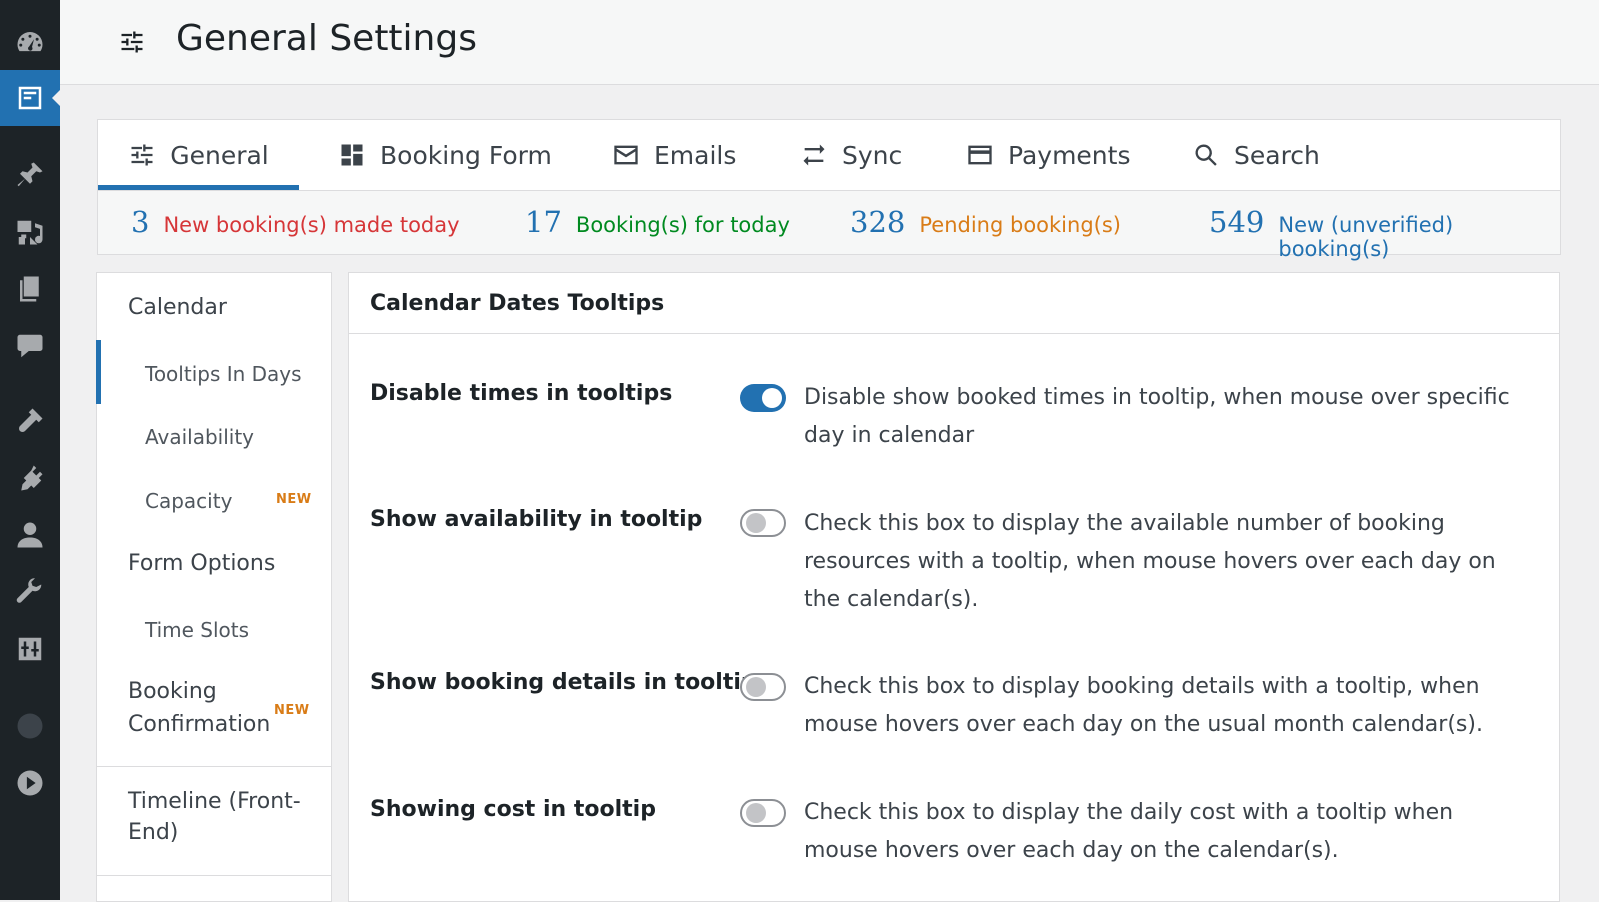 This screenshot has width=1599, height=902. Describe the element at coordinates (872, 155) in the screenshot. I see `tab-label: Sync` at that location.